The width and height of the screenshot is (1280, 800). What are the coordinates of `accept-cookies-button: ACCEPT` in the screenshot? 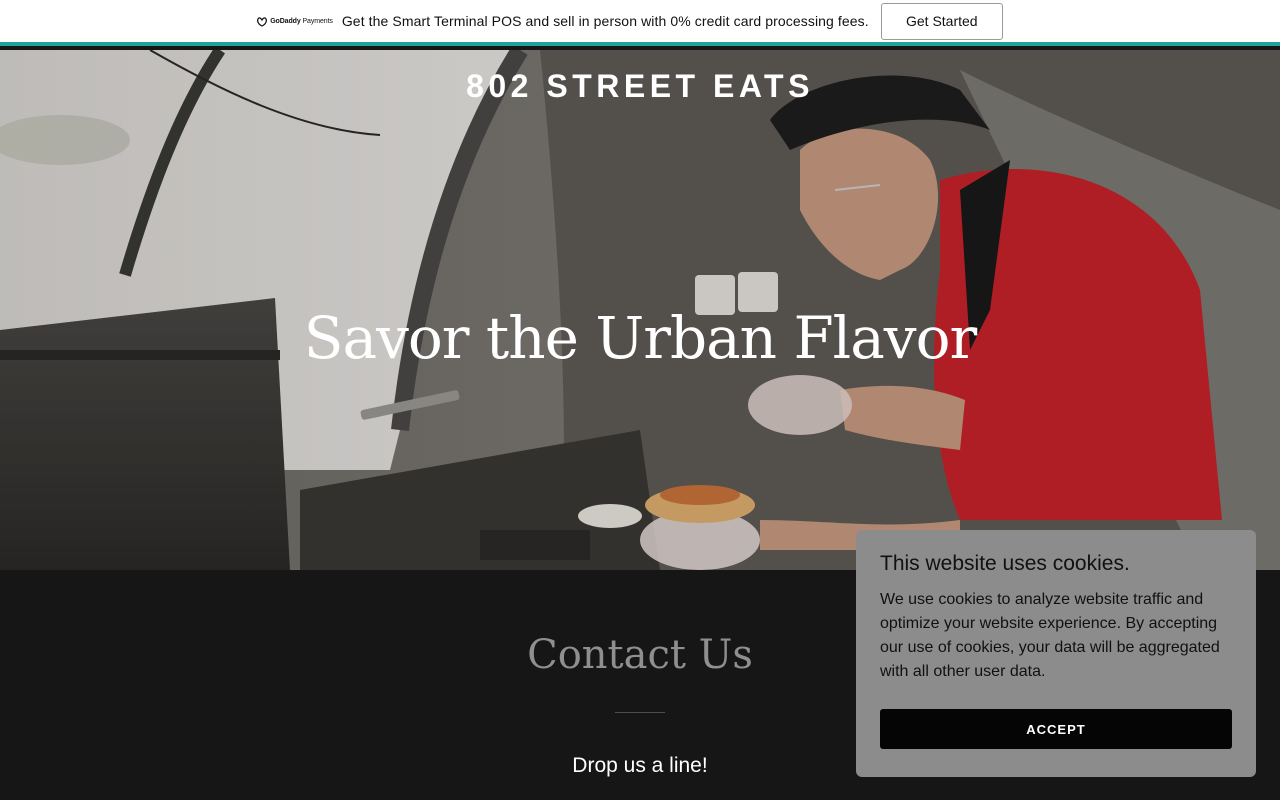 It's located at (1056, 729).